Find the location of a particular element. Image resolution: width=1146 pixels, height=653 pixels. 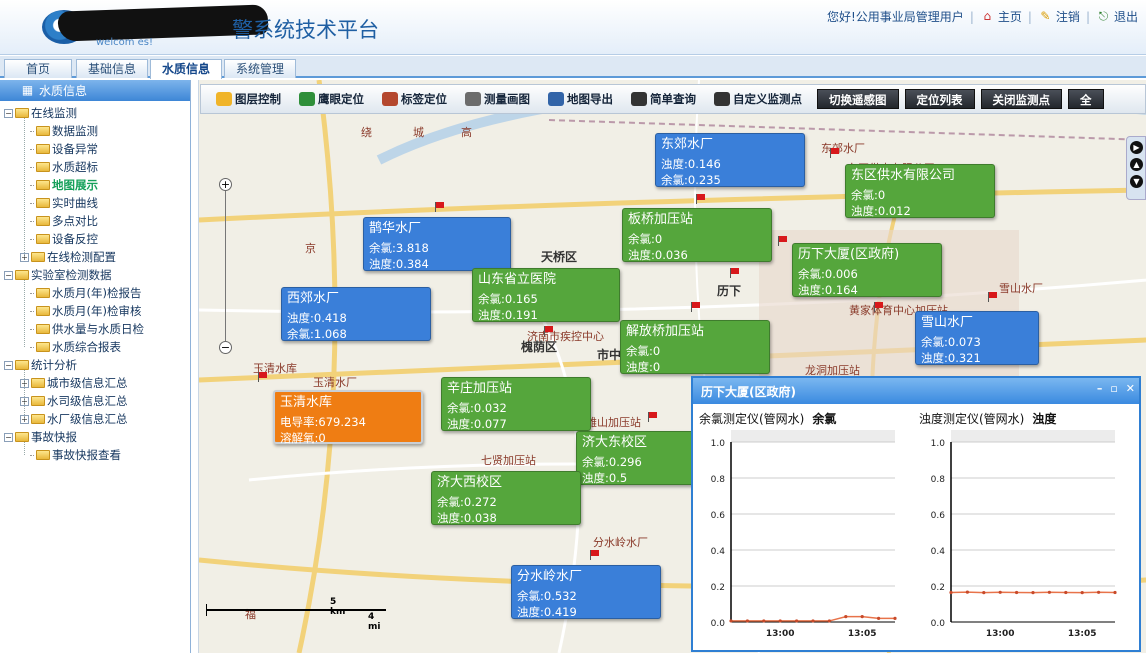

close-icon: ✕ is located at coordinates (1130, 388).